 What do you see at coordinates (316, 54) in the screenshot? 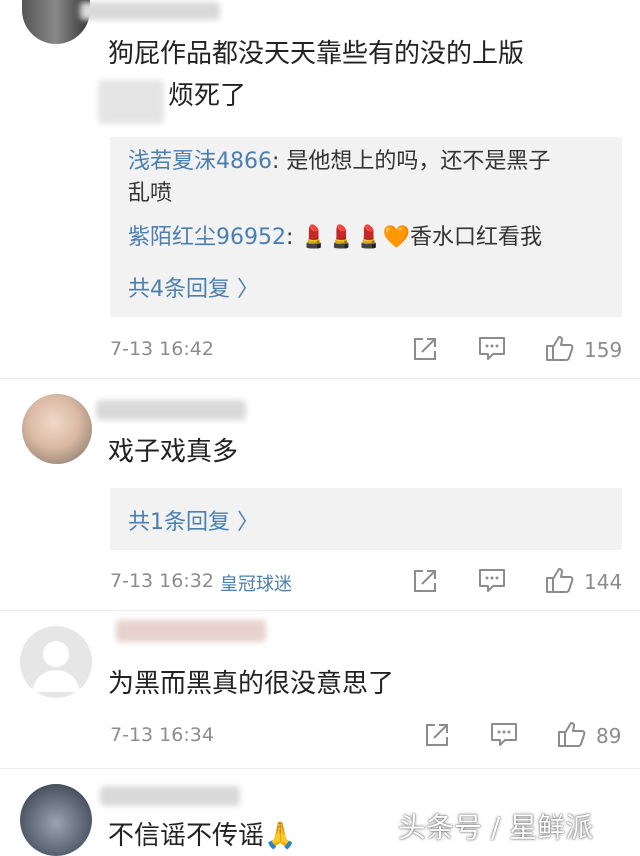
I see `comment-text: 狗屁作品都没天天靠些有的没的上版` at bounding box center [316, 54].